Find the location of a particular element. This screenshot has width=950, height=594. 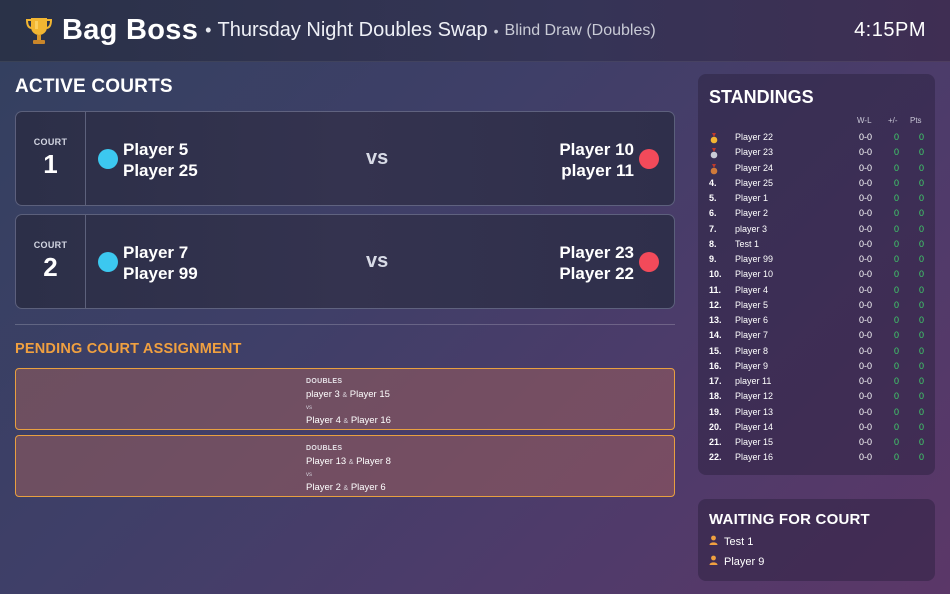

standings-row: 18. Player 12 0-0 0 0 is located at coordinates (816, 398).